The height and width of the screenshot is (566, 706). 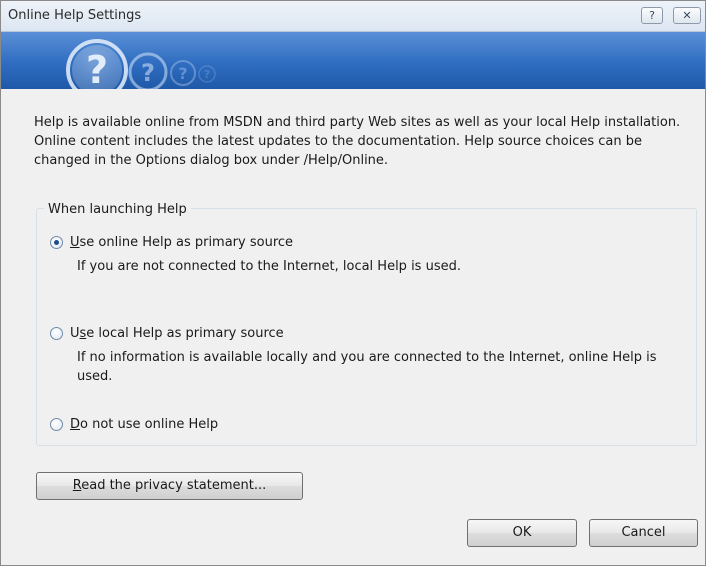 What do you see at coordinates (643, 533) in the screenshot?
I see `cancel-button: Cancel` at bounding box center [643, 533].